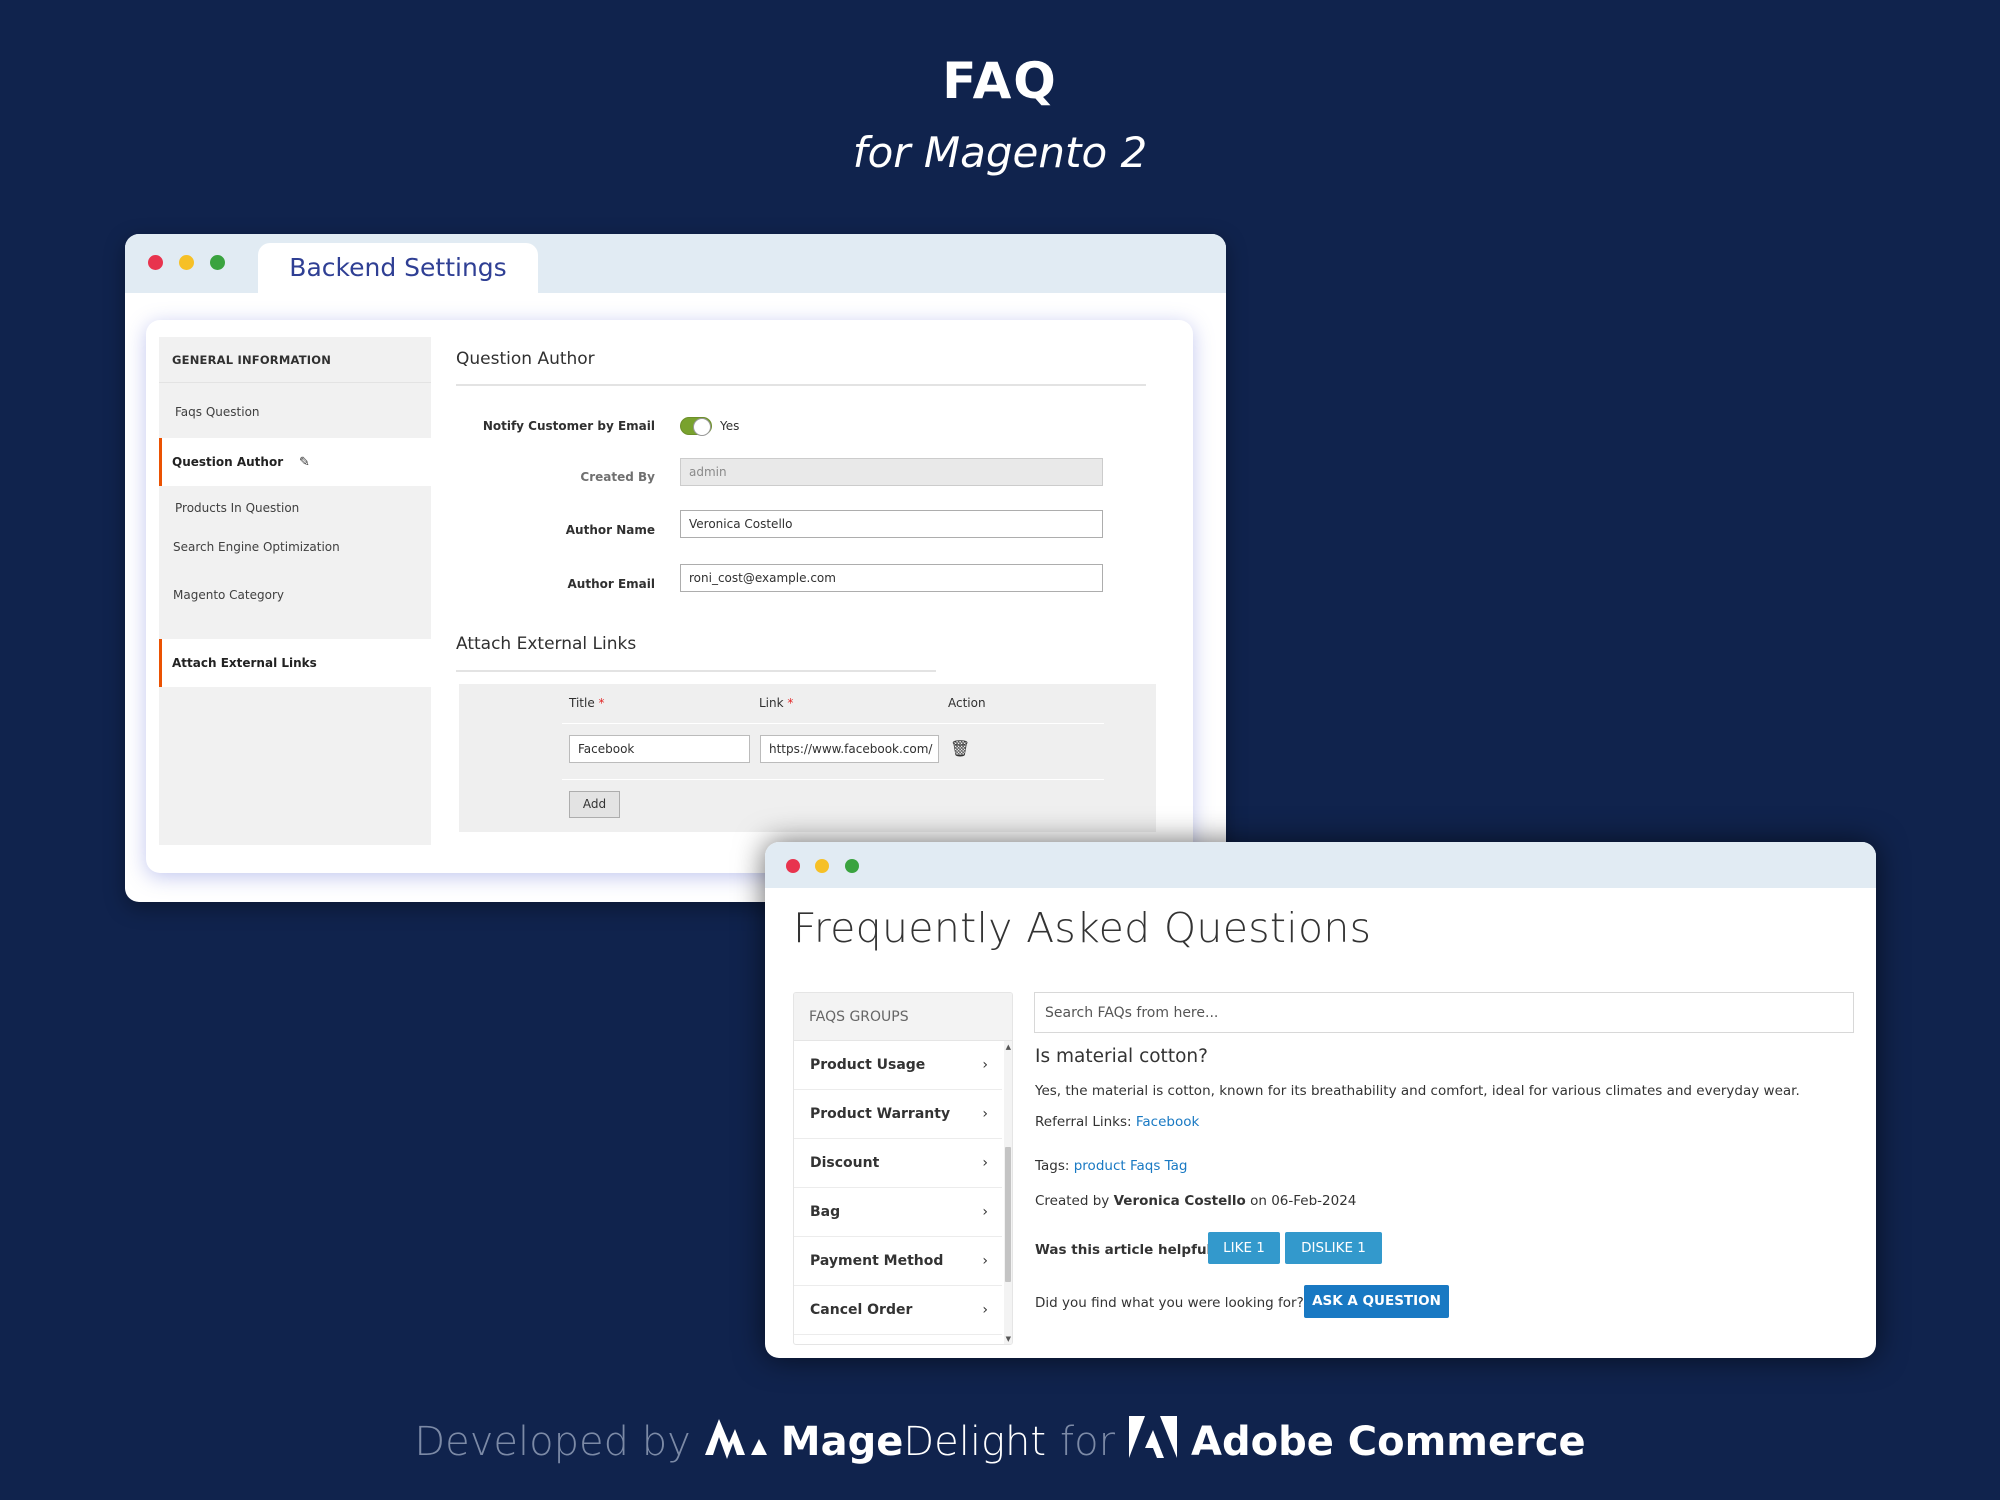 Image resolution: width=2000 pixels, height=1500 pixels. Describe the element at coordinates (903, 1017) in the screenshot. I see `faq-groups-header: FAQS GROUPS` at that location.